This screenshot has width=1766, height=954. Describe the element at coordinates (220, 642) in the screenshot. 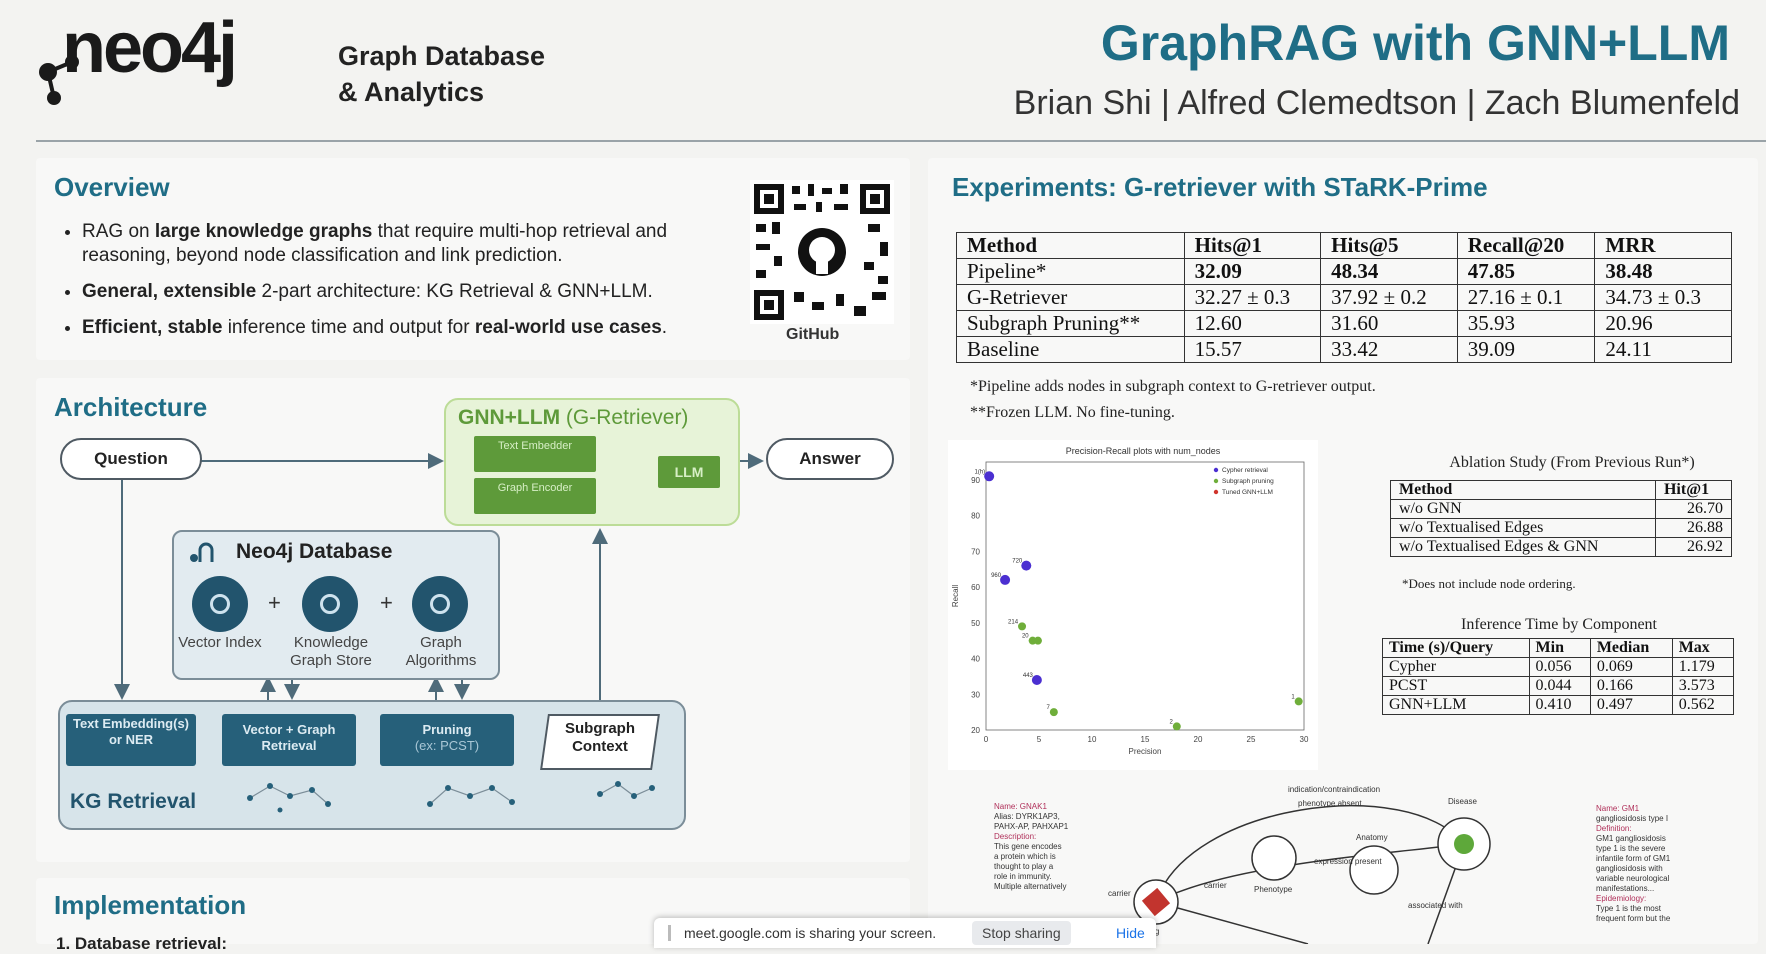

I see `vector-index-label: Vector Index` at that location.